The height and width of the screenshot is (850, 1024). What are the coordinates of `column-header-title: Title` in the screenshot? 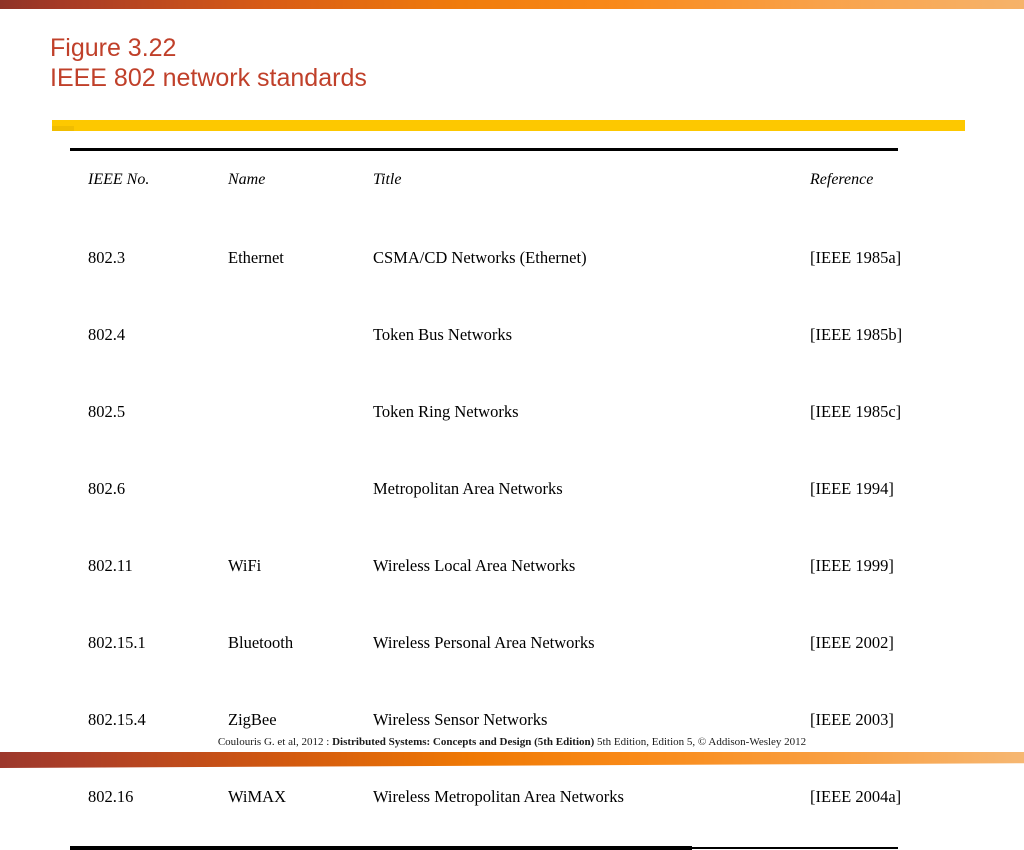 It's located at (387, 179).